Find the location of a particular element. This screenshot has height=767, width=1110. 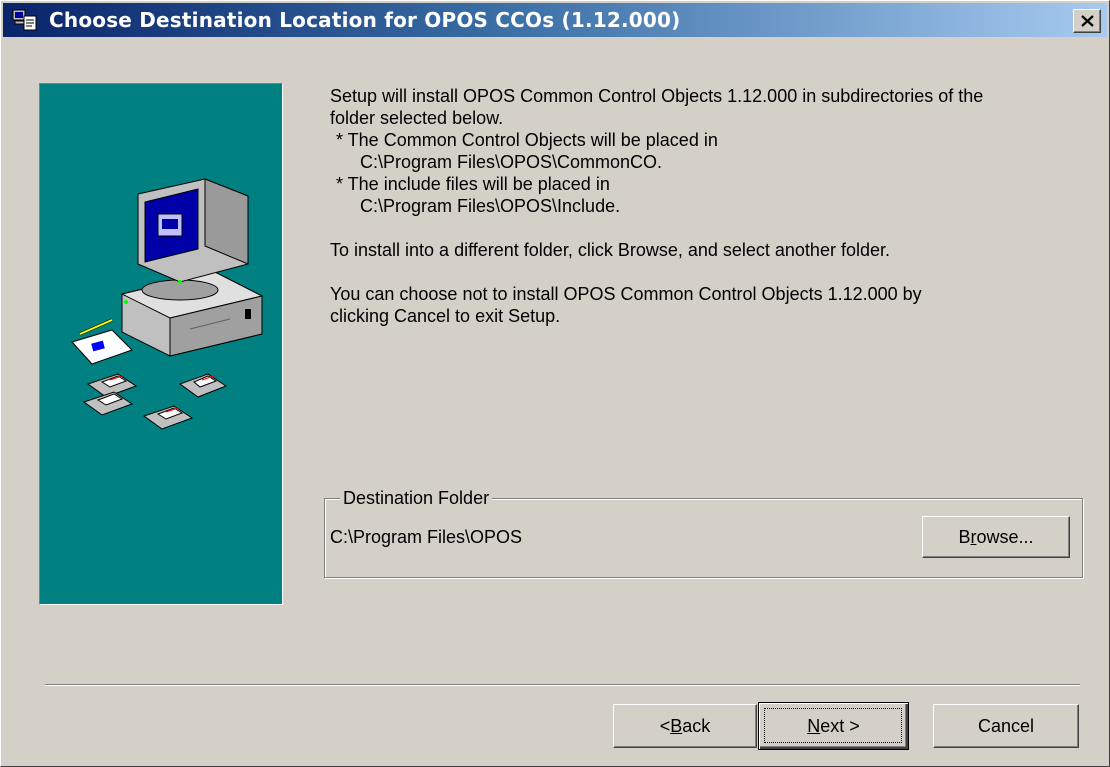

setup-illustration-panel is located at coordinates (161, 344).